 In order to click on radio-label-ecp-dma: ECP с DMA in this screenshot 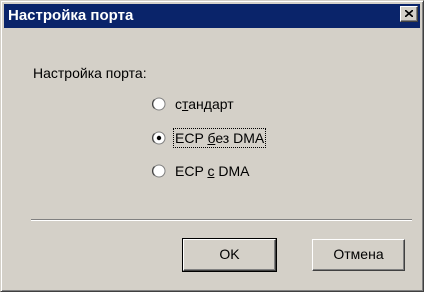, I will do `click(212, 171)`.